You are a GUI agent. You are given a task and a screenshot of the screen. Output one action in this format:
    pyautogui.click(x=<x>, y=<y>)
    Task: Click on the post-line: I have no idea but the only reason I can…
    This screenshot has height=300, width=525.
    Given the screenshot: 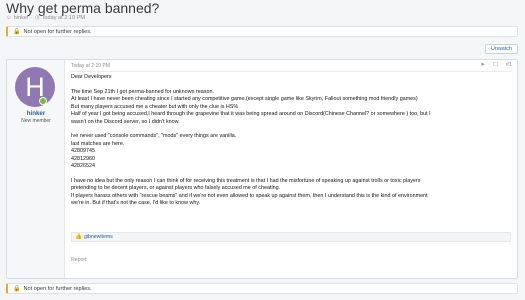 What is the action you would take?
    pyautogui.click(x=246, y=180)
    